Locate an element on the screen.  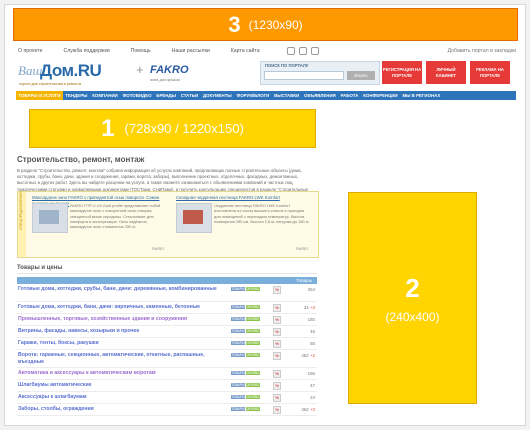
toplink-support: Служба поддержки is located at coordinates (86, 51).